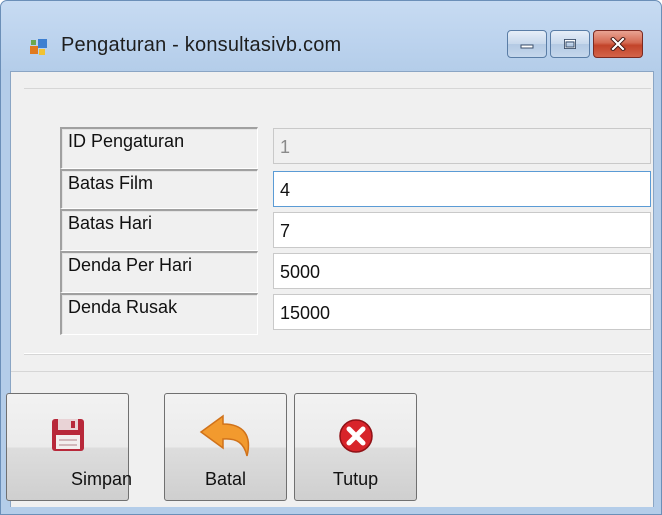 This screenshot has width=662, height=515. I want to click on save-button: Simpan, so click(69, 447).